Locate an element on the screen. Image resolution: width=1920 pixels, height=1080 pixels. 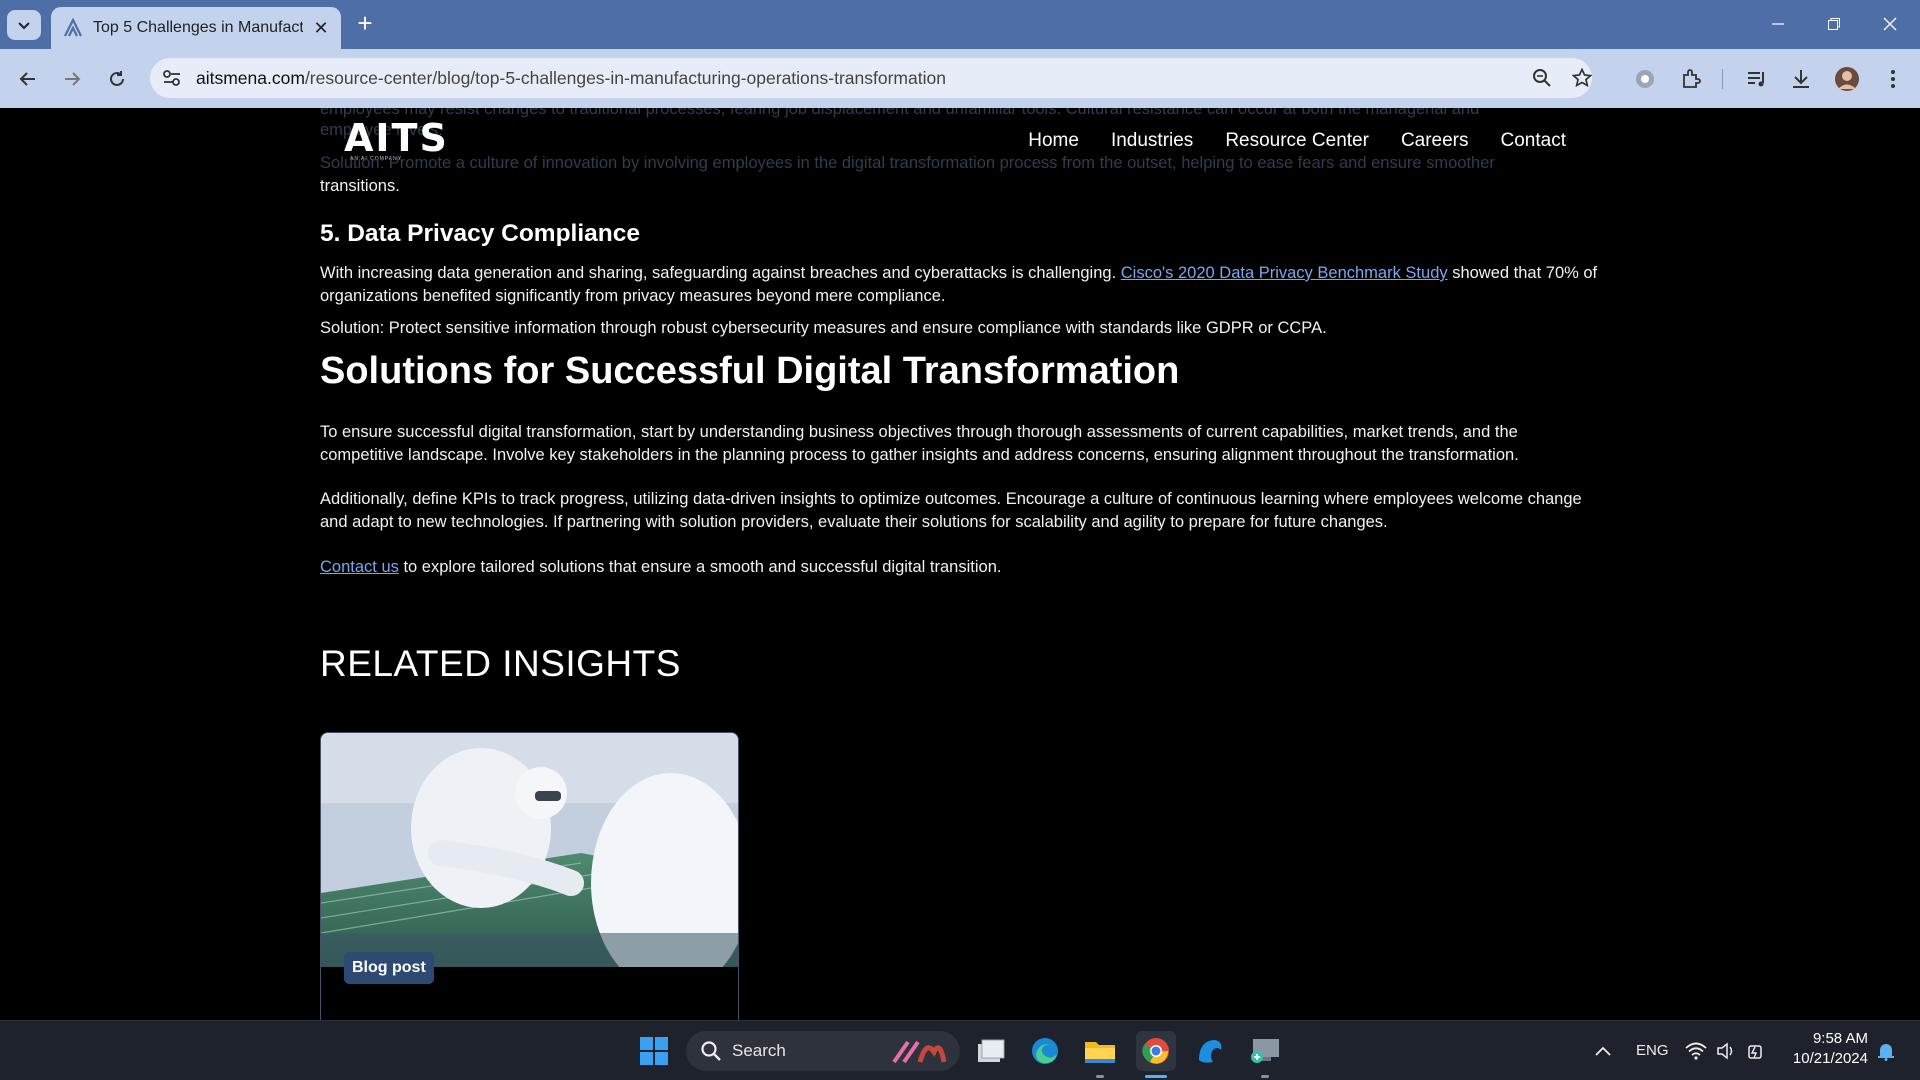
remote-desktop-icon is located at coordinates (1265, 1051).